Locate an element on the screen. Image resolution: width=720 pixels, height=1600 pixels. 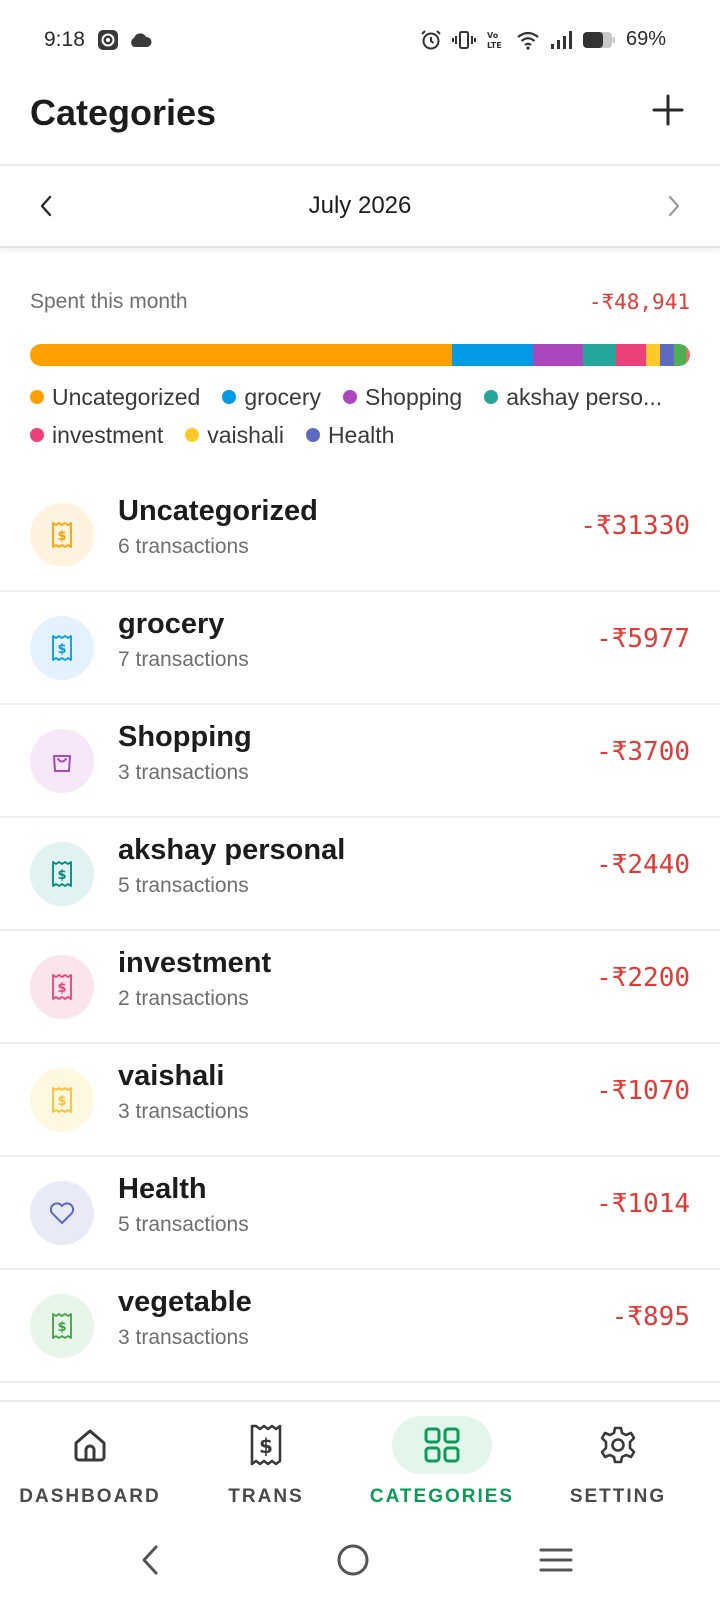
category-amount: -₹2200 is located at coordinates (643, 978).